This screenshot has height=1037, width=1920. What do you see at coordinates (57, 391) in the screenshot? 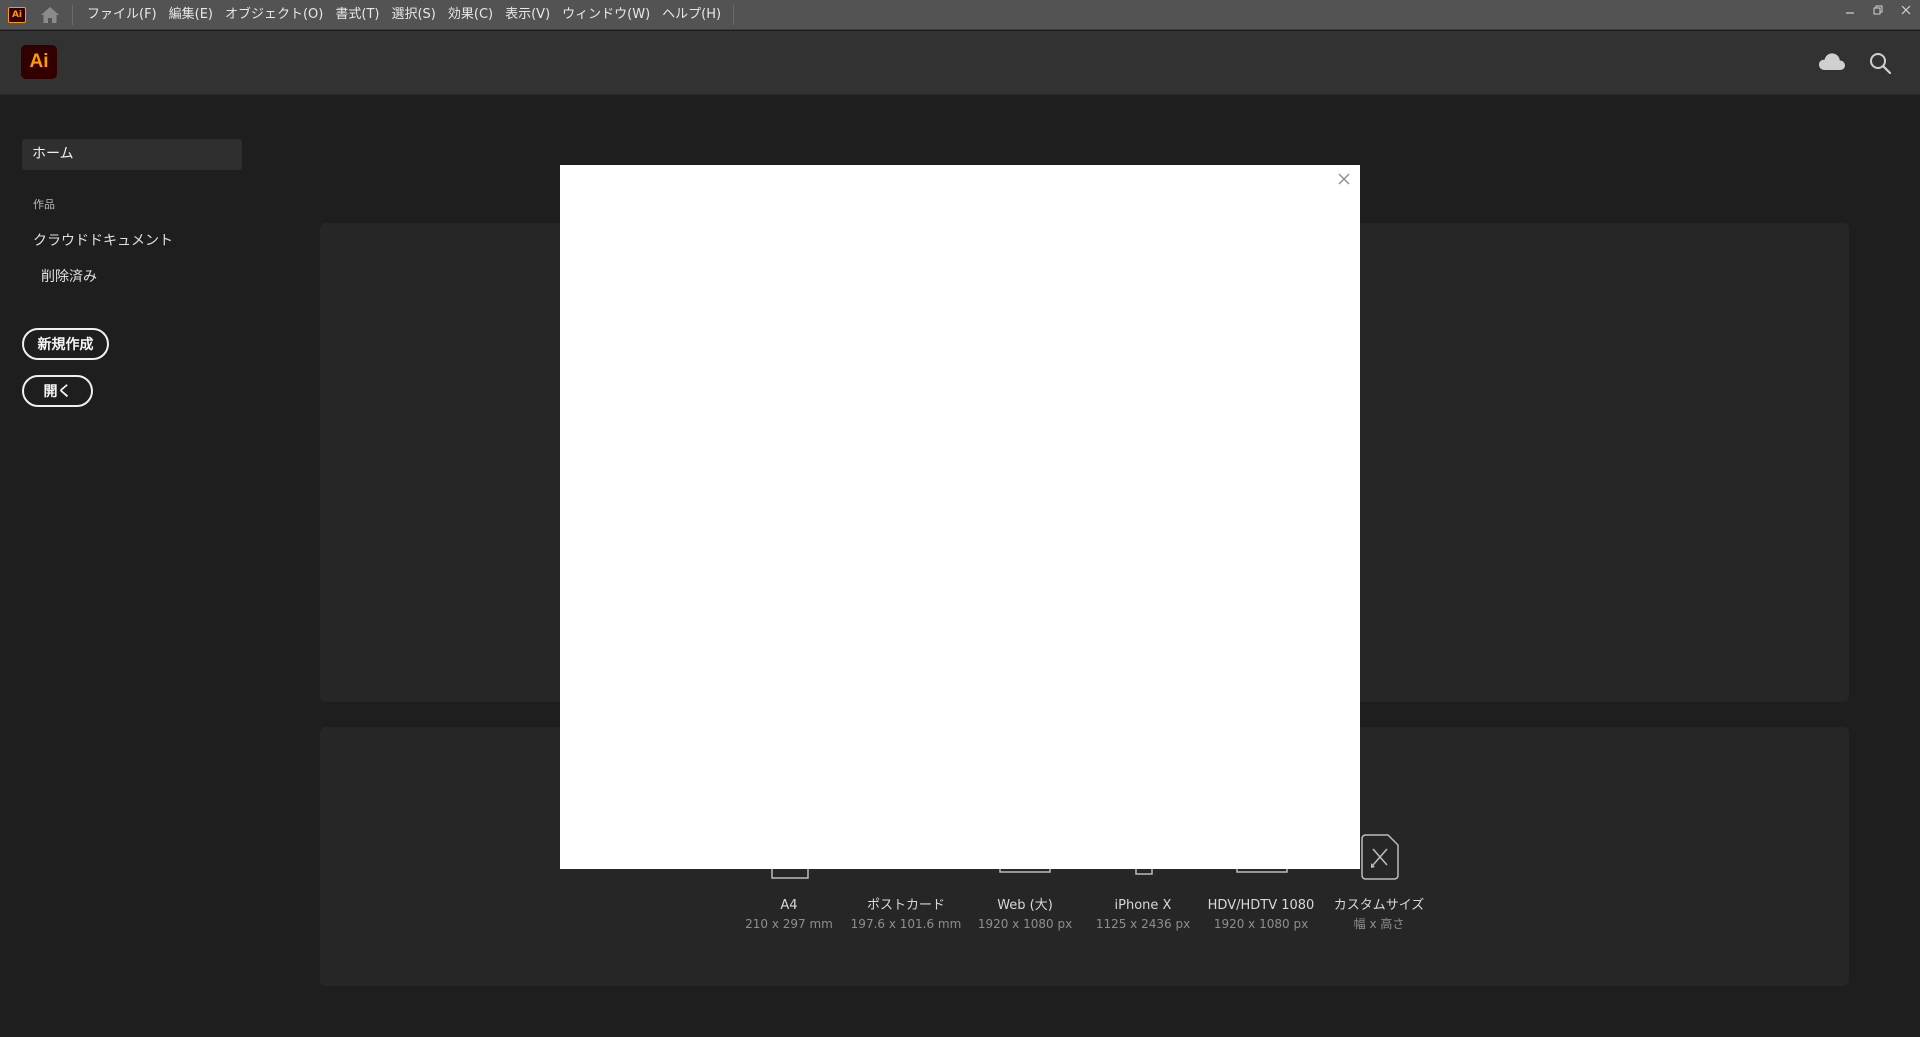
I see `open-file-button: 開く` at bounding box center [57, 391].